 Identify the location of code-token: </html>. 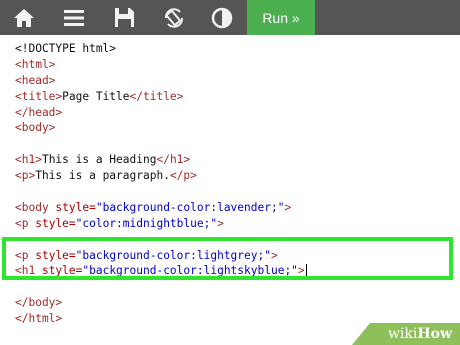
(39, 319).